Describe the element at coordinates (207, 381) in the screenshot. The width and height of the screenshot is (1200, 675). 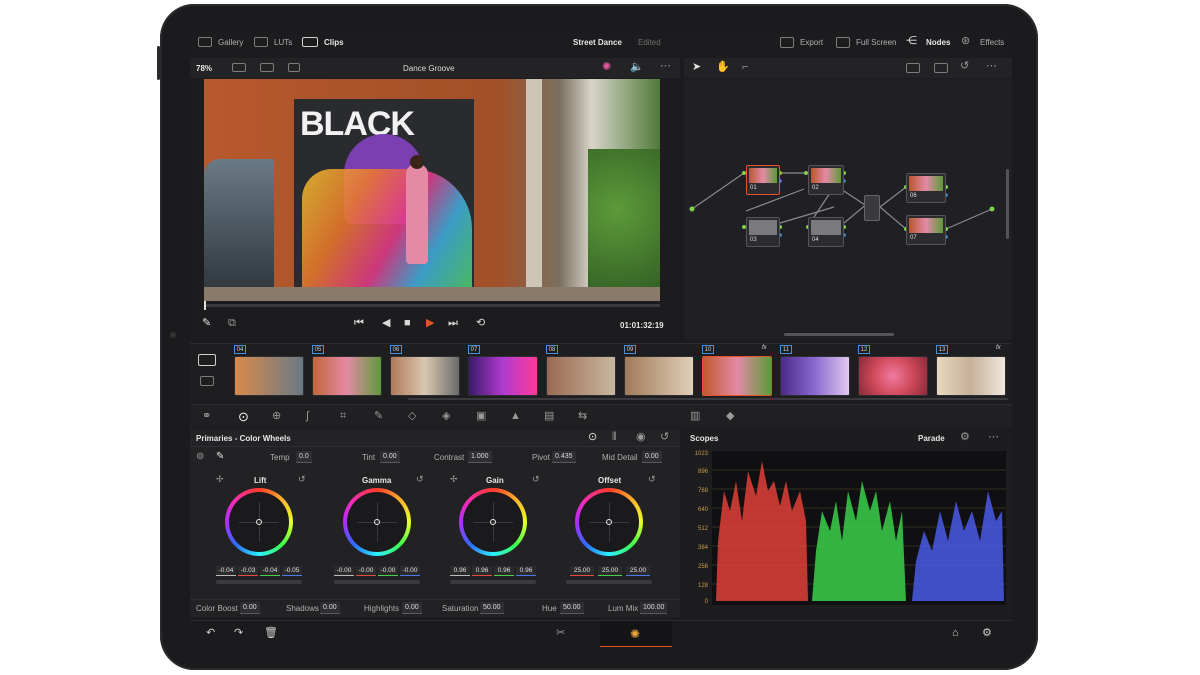
I see `timeline-tracks-icon` at that location.